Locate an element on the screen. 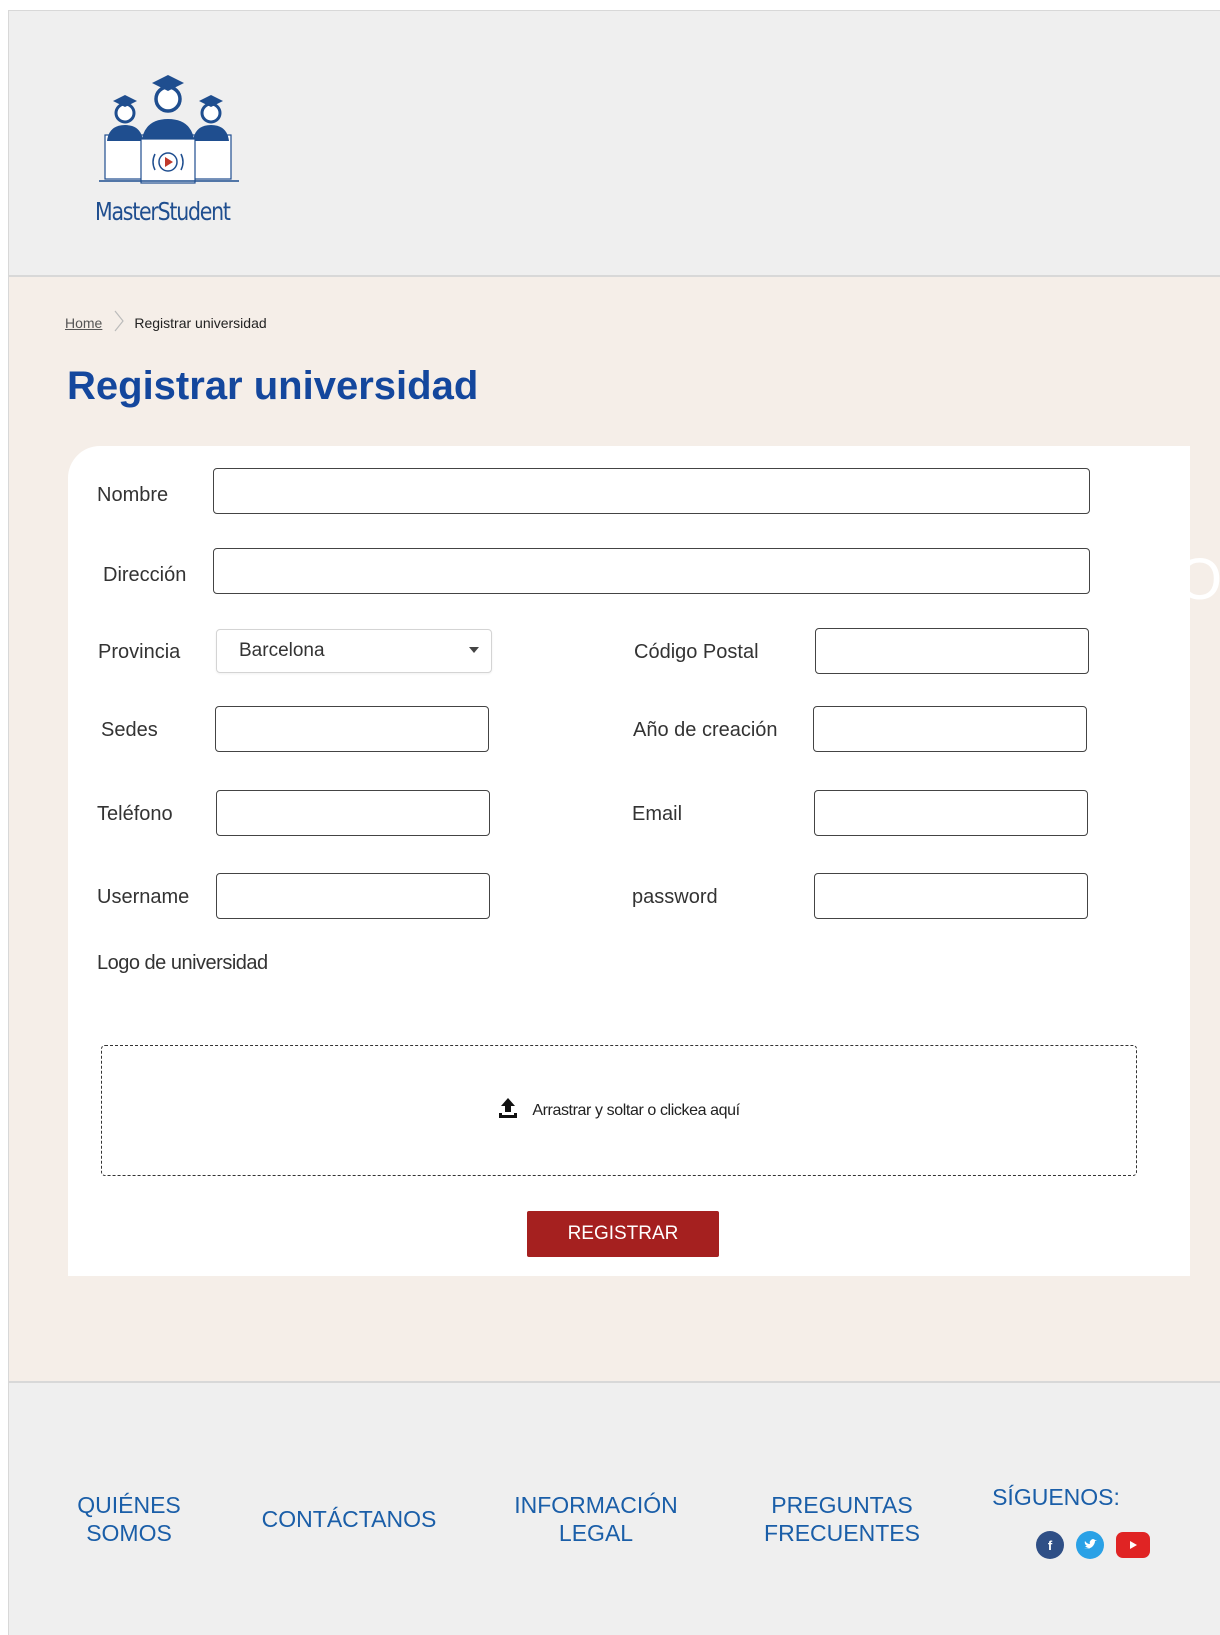 The width and height of the screenshot is (1220, 1635). footer-link-line: CONTÁCTANOS is located at coordinates (349, 1519).